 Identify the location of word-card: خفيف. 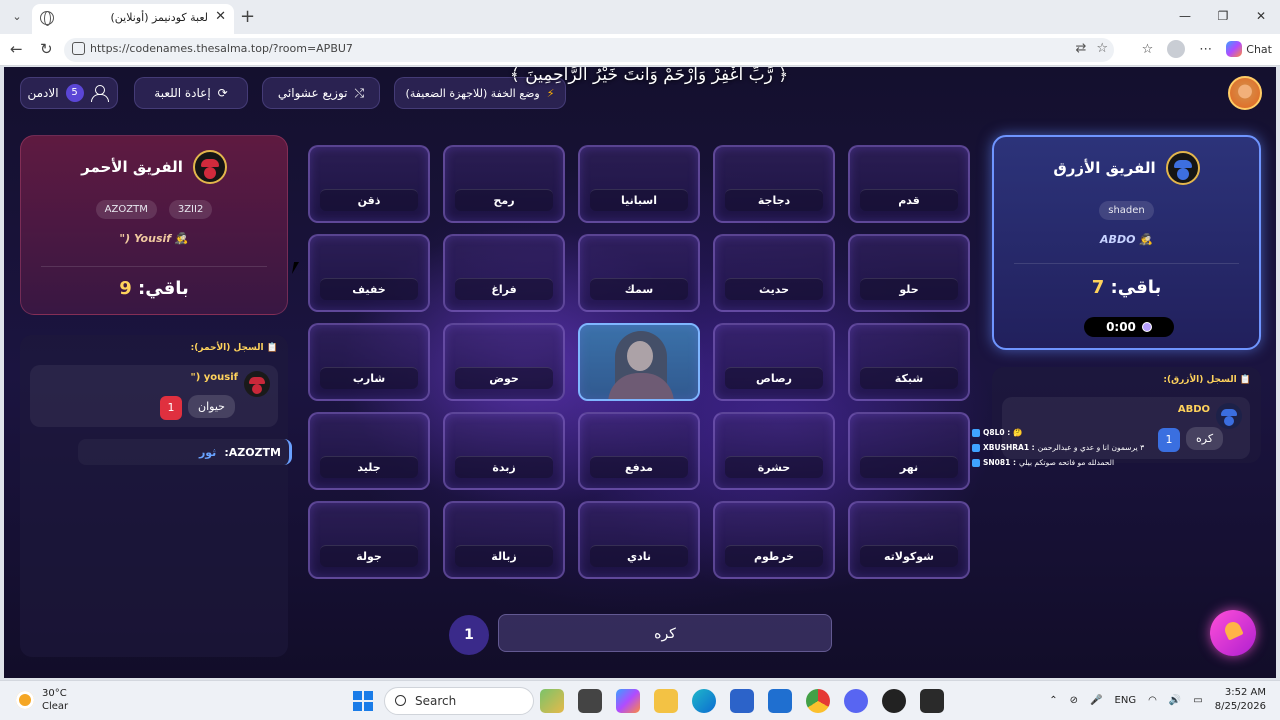
(369, 273).